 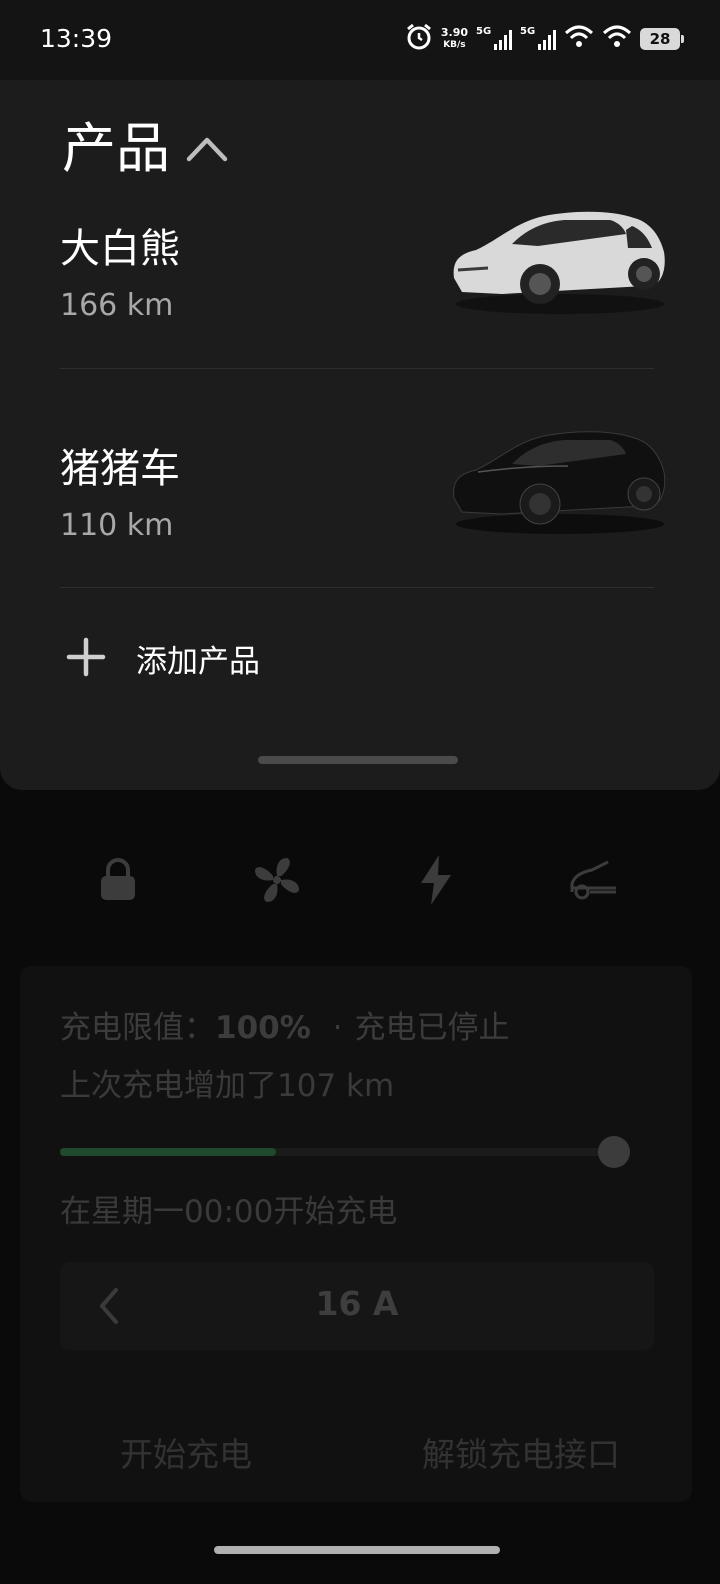 I want to click on vehicle-name: 大白熊, so click(x=120, y=249).